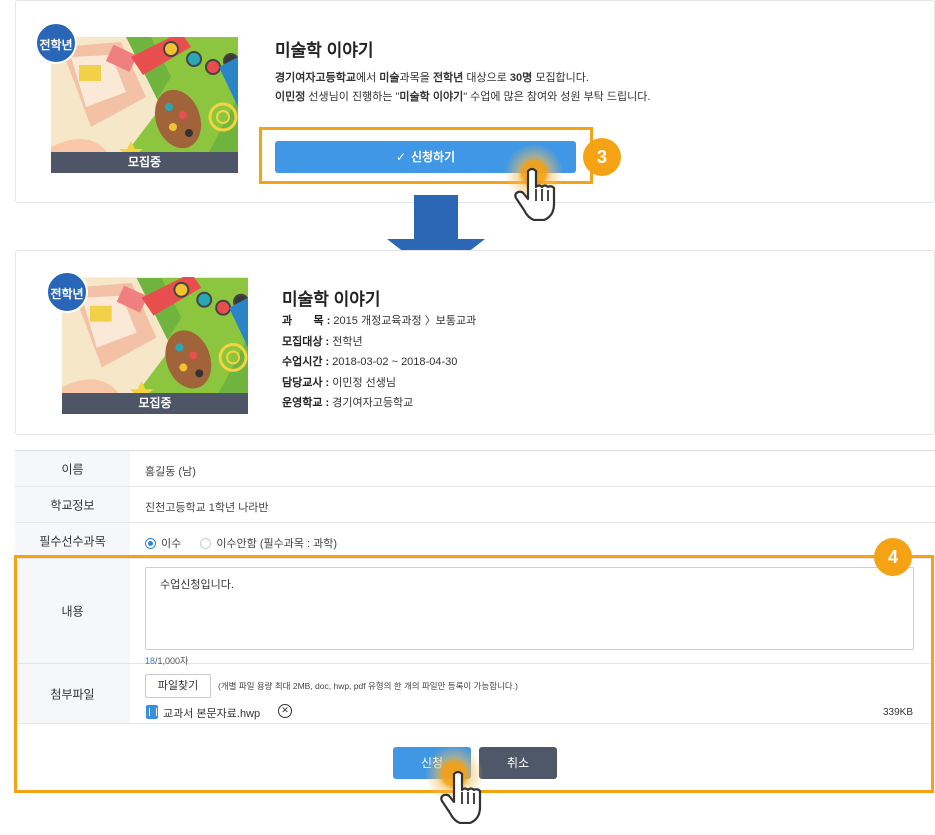 Image resolution: width=935 pixels, height=835 pixels. What do you see at coordinates (379, 321) in the screenshot?
I see `meta-subject: 과 목 : 2015 개정교육과정 〉보통교과` at bounding box center [379, 321].